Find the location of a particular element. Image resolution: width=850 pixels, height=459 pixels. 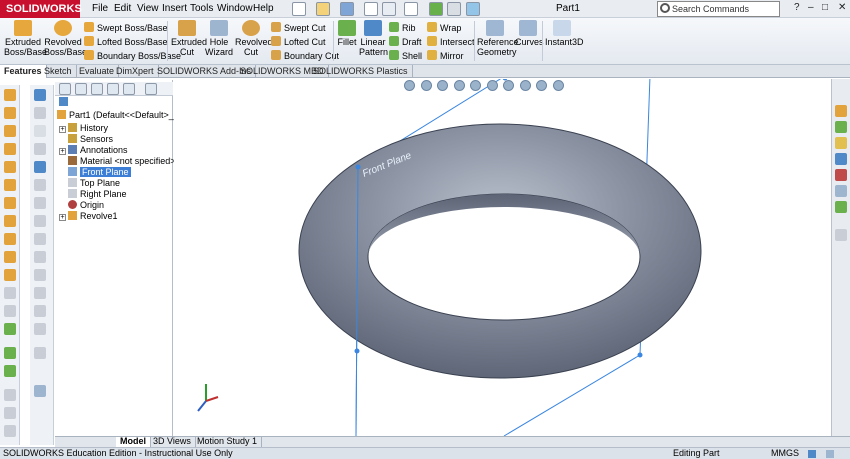

feature-manager-tab-icon is located at coordinates (65, 89).